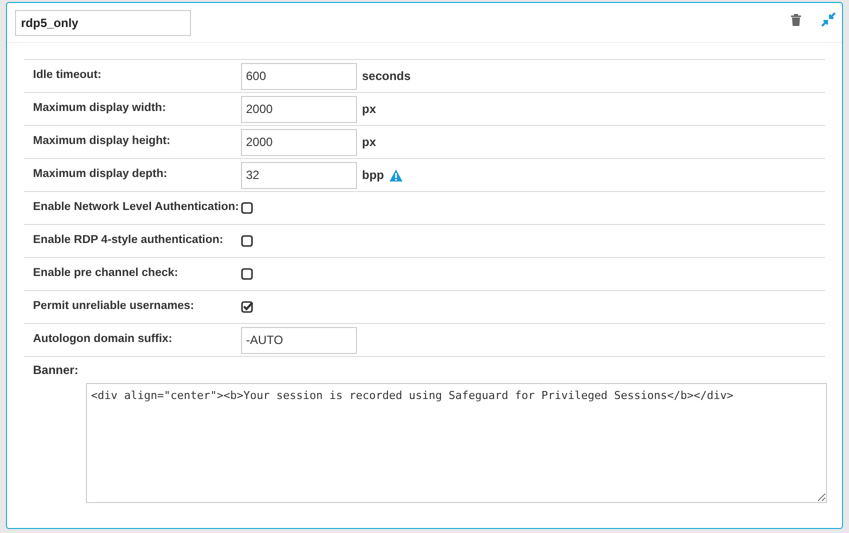  I want to click on text-field: -AUTO, so click(299, 340).